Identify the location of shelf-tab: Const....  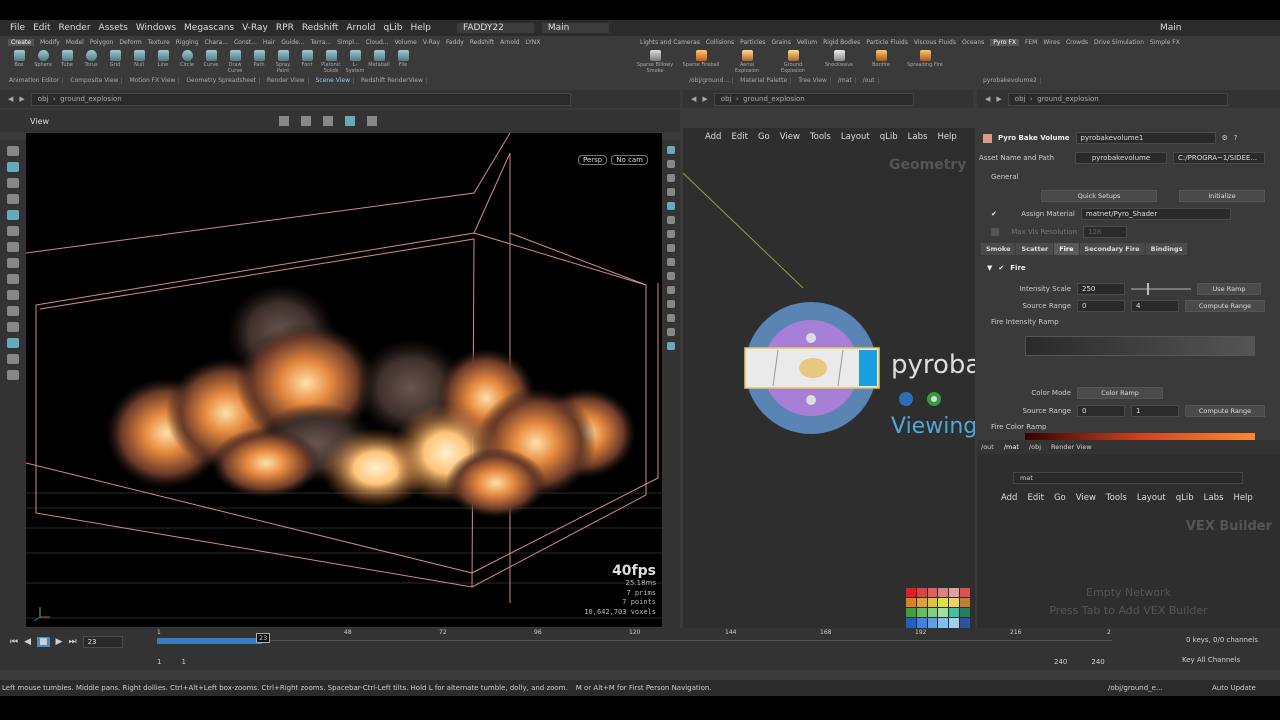
(245, 42).